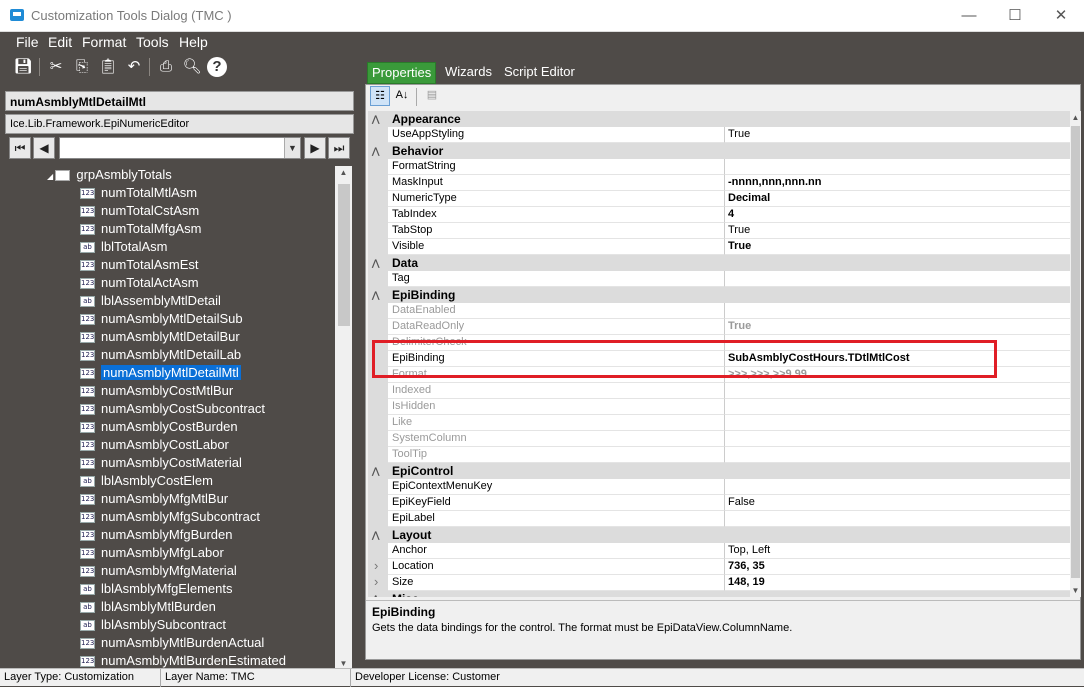 The image size is (1084, 687). What do you see at coordinates (172, 643) in the screenshot?
I see `tree-item: 123 numAsmblyMtlBurdenActual` at bounding box center [172, 643].